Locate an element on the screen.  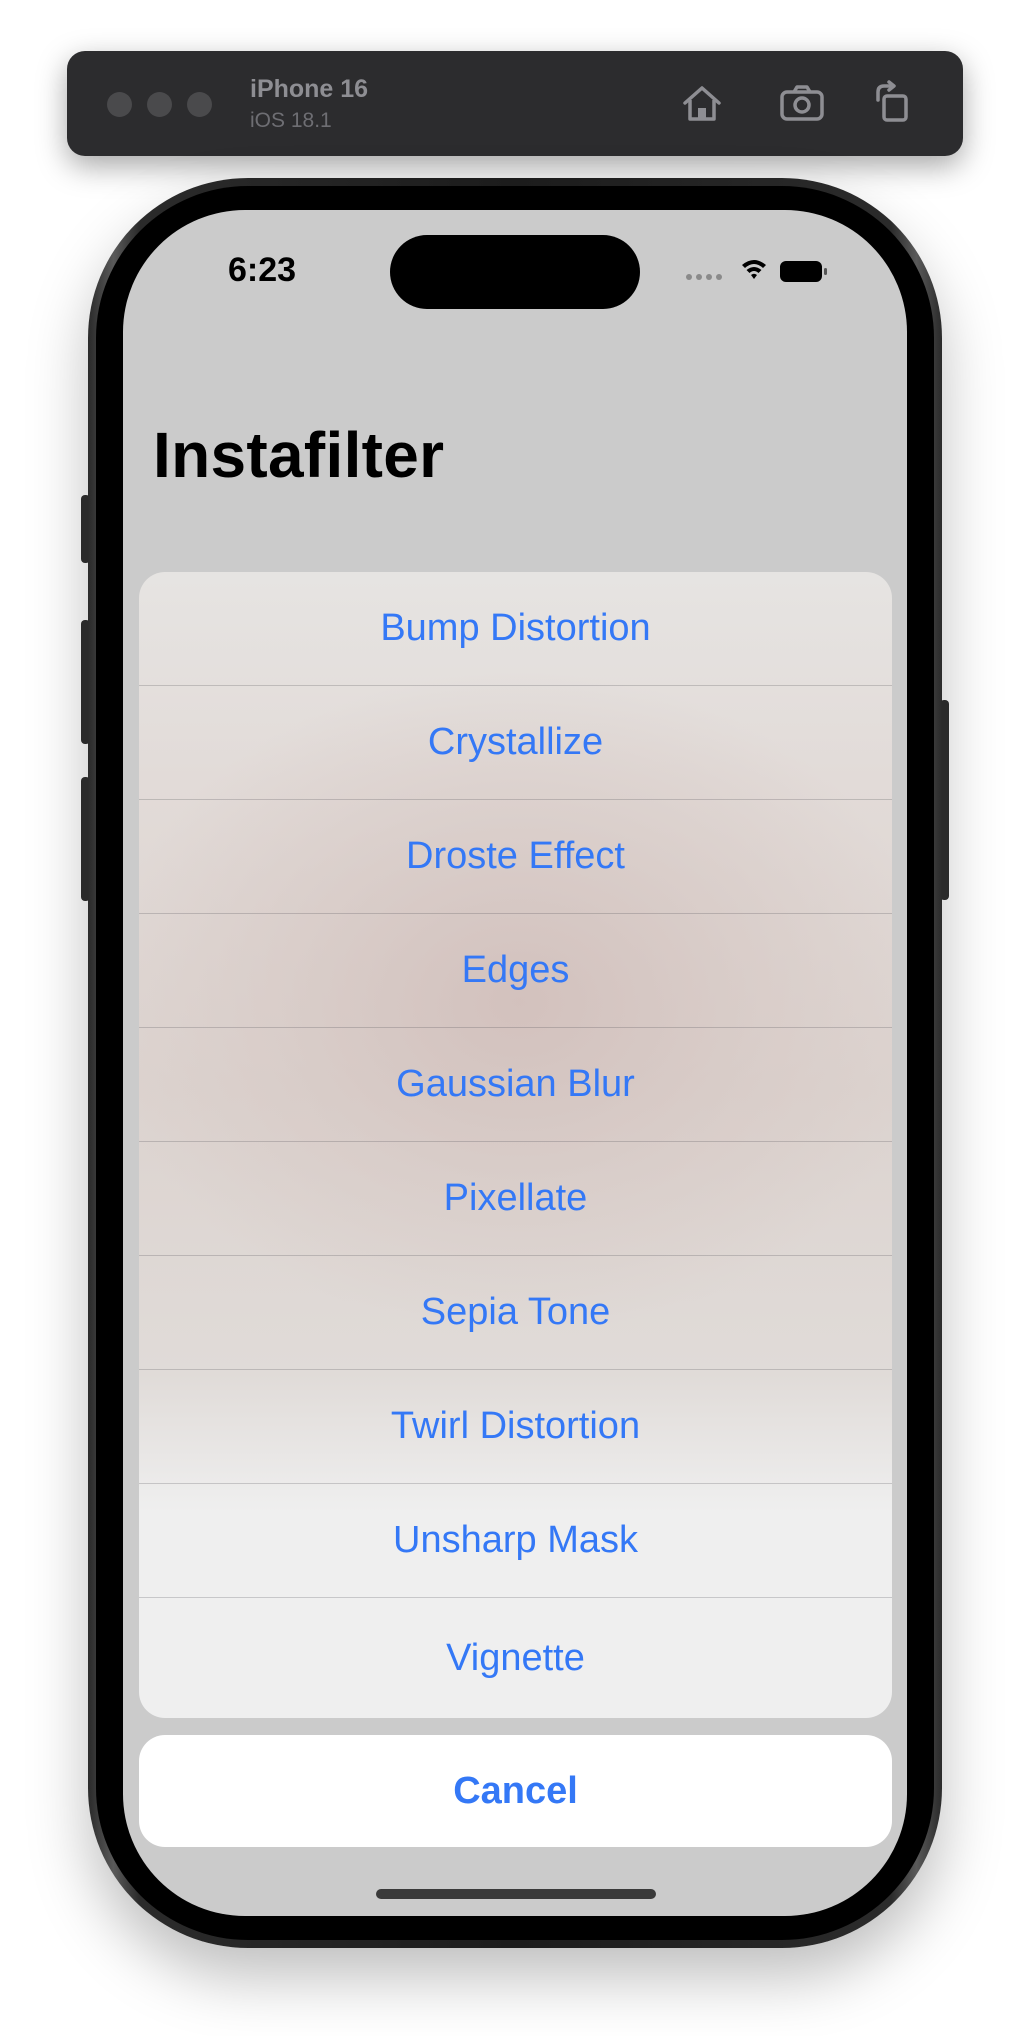
option-droste-effect: Droste Effect is located at coordinates (515, 857).